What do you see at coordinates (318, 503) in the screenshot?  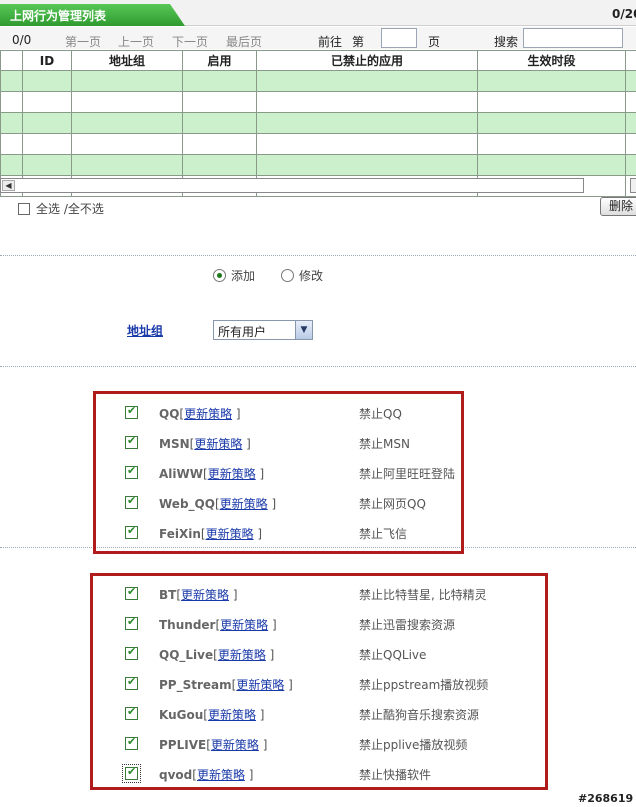 I see `policy-row-webqq: Web_QQ[更新策略 ] 禁止网页QQ` at bounding box center [318, 503].